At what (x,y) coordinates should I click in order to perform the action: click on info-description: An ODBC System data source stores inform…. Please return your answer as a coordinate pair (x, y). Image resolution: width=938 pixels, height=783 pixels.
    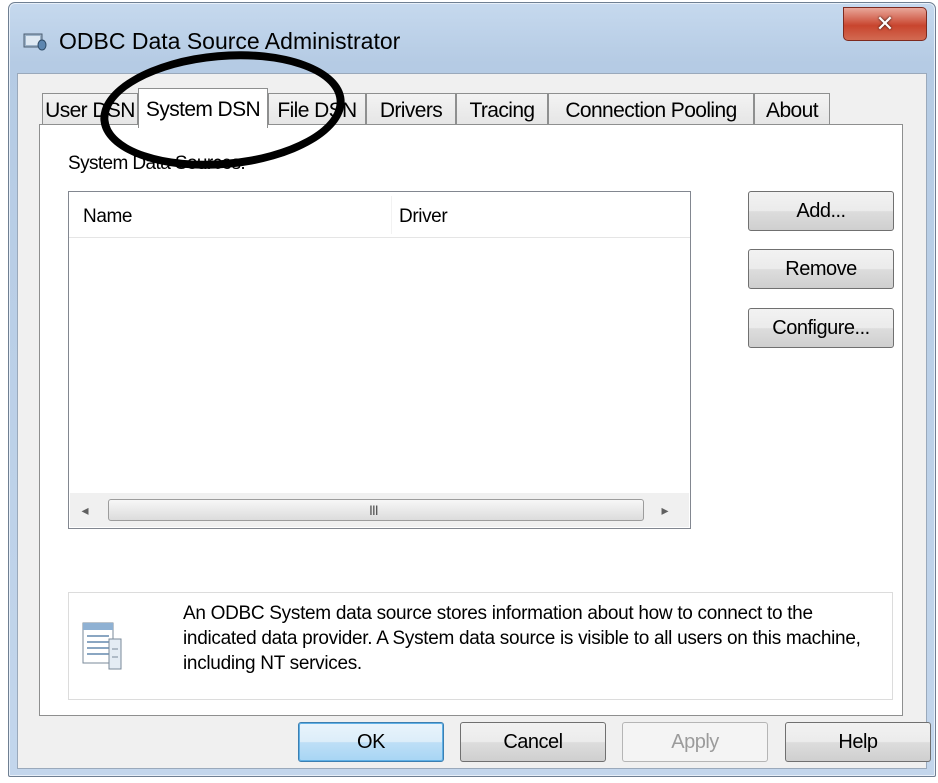
    Looking at the image, I should click on (522, 638).